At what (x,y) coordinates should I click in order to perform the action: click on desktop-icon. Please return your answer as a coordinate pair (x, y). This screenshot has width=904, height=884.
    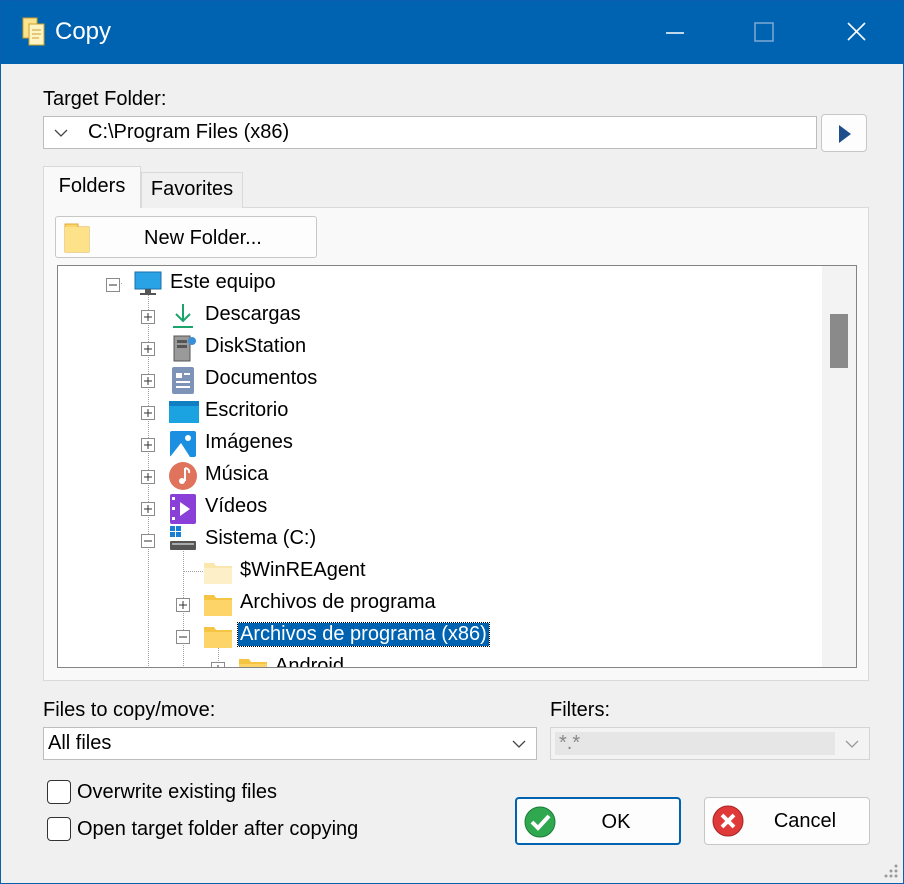
    Looking at the image, I should click on (183, 412).